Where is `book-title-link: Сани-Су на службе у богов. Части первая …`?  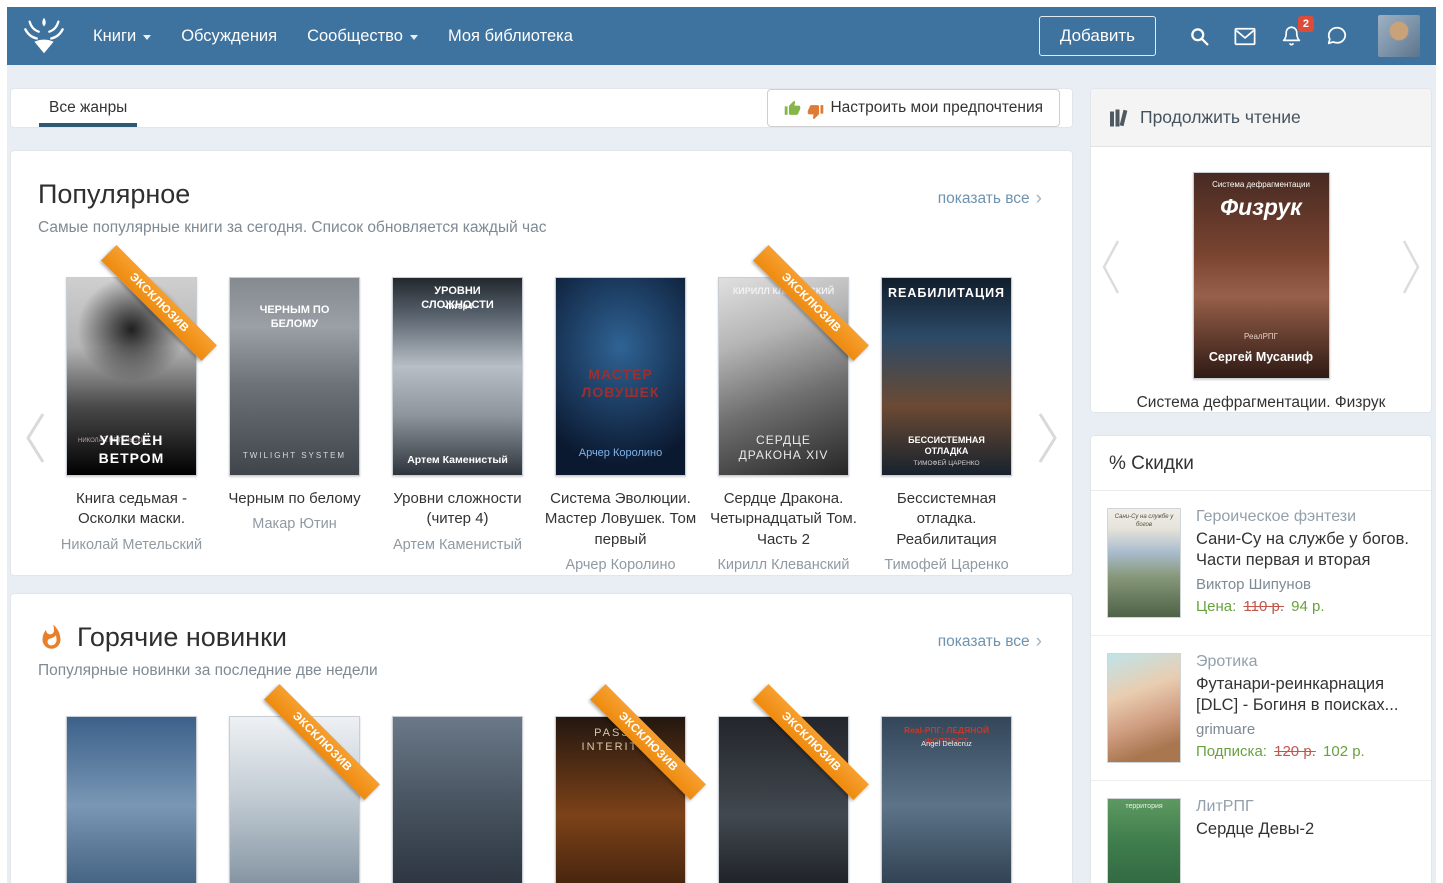
book-title-link: Сани-Су на службе у богов. Части первая … is located at coordinates (1305, 550).